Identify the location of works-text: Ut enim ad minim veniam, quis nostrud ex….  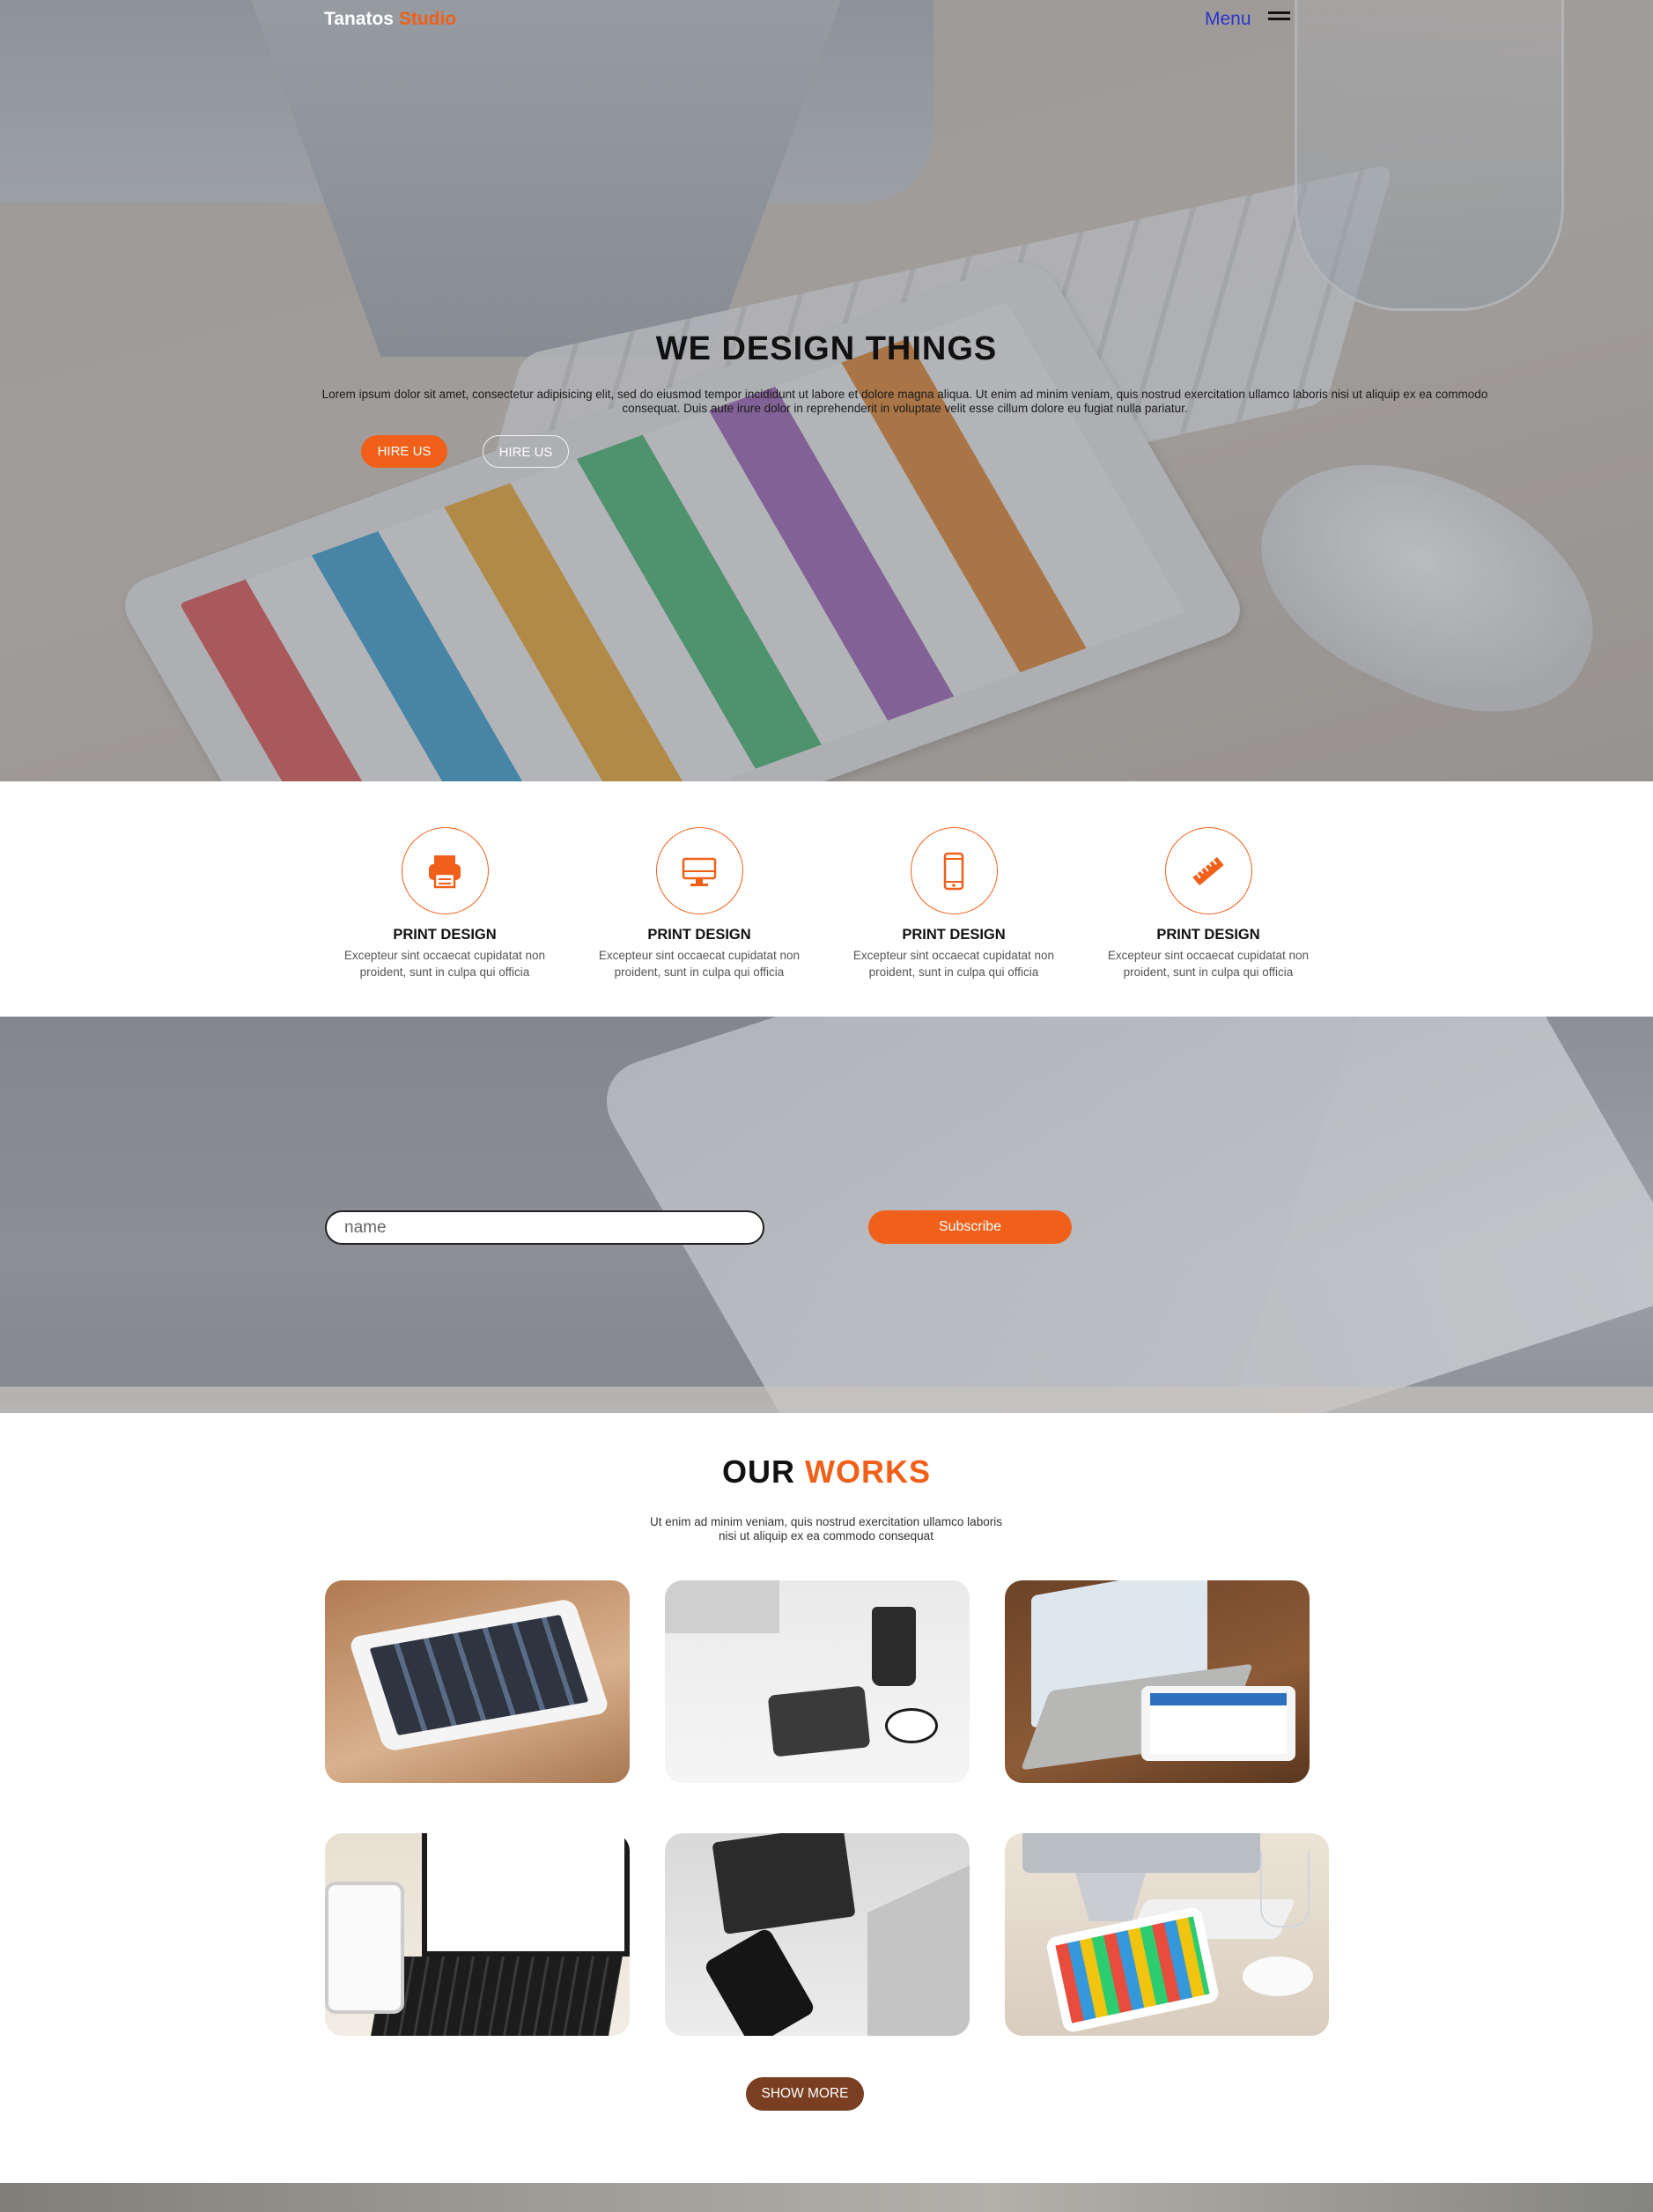
(826, 1528).